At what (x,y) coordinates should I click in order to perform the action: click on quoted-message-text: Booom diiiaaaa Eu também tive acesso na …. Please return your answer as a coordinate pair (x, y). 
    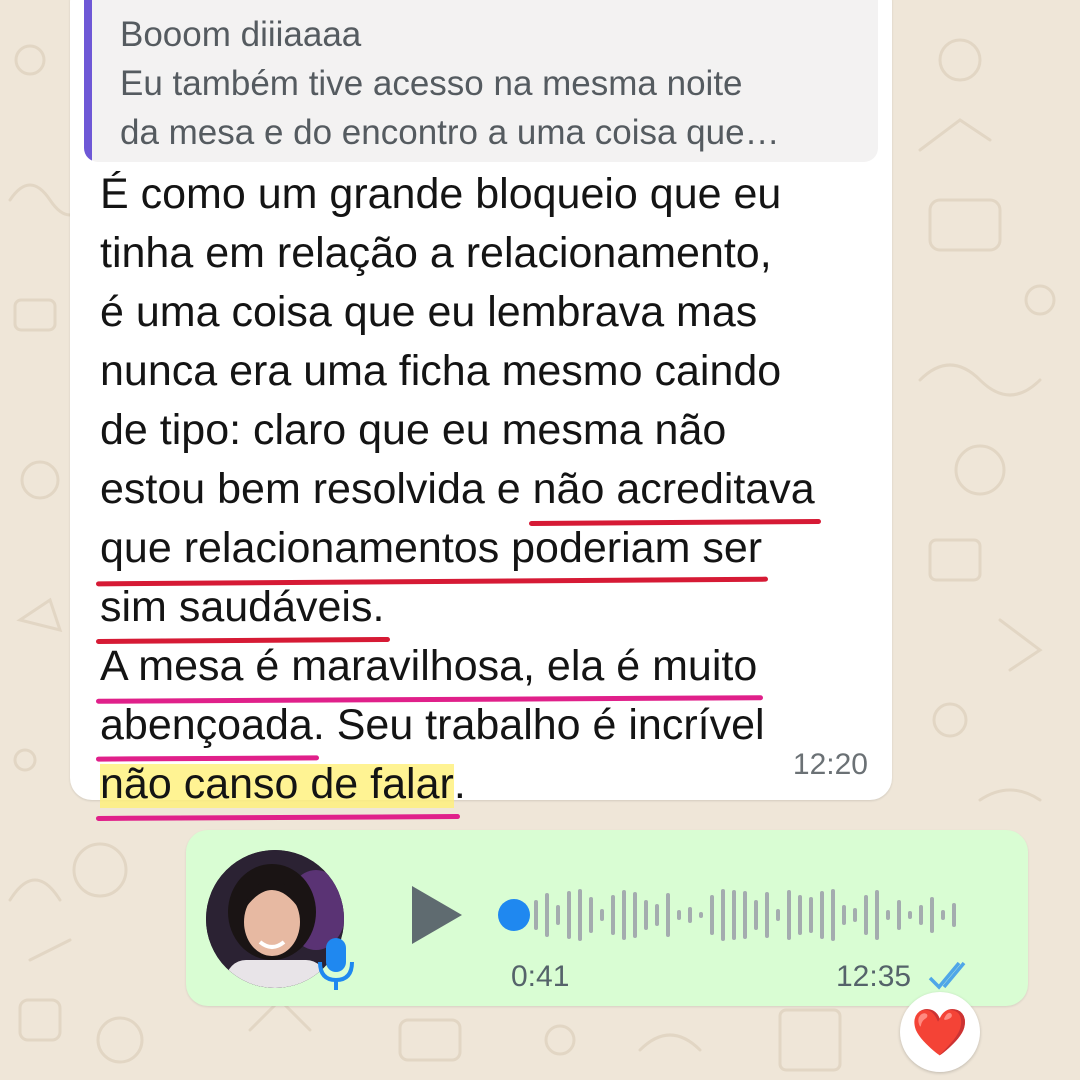
    Looking at the image, I should click on (450, 83).